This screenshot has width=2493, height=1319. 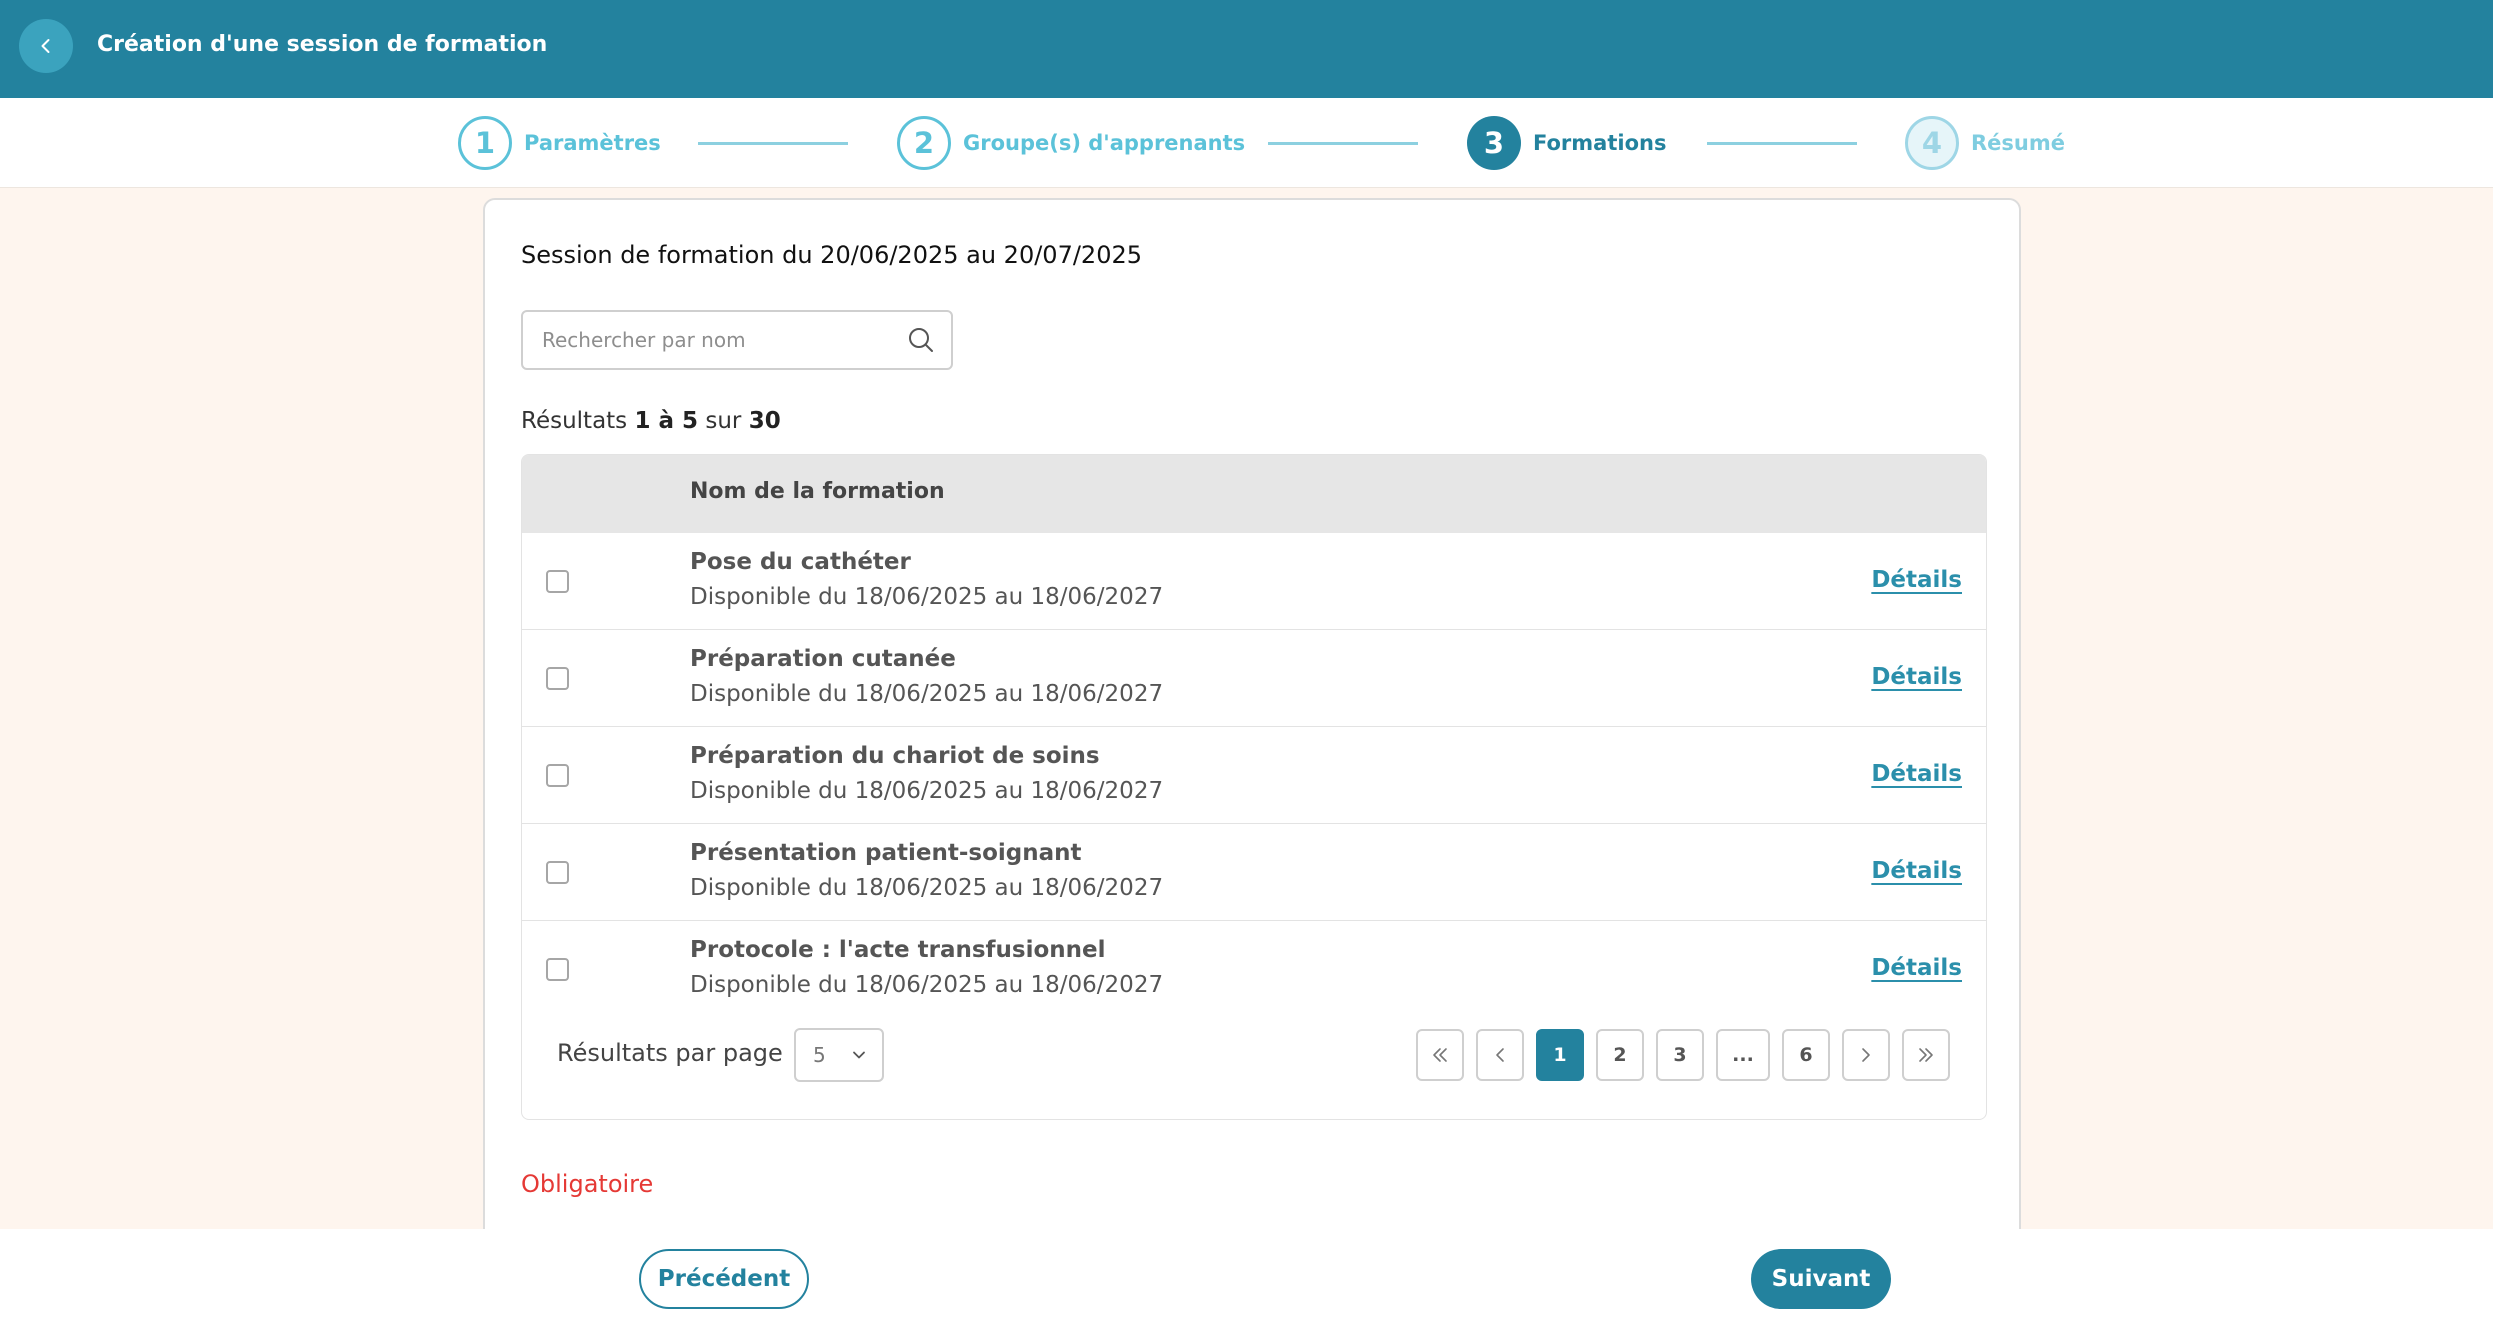 I want to click on page-title: Création d'une session de formation, so click(x=322, y=44).